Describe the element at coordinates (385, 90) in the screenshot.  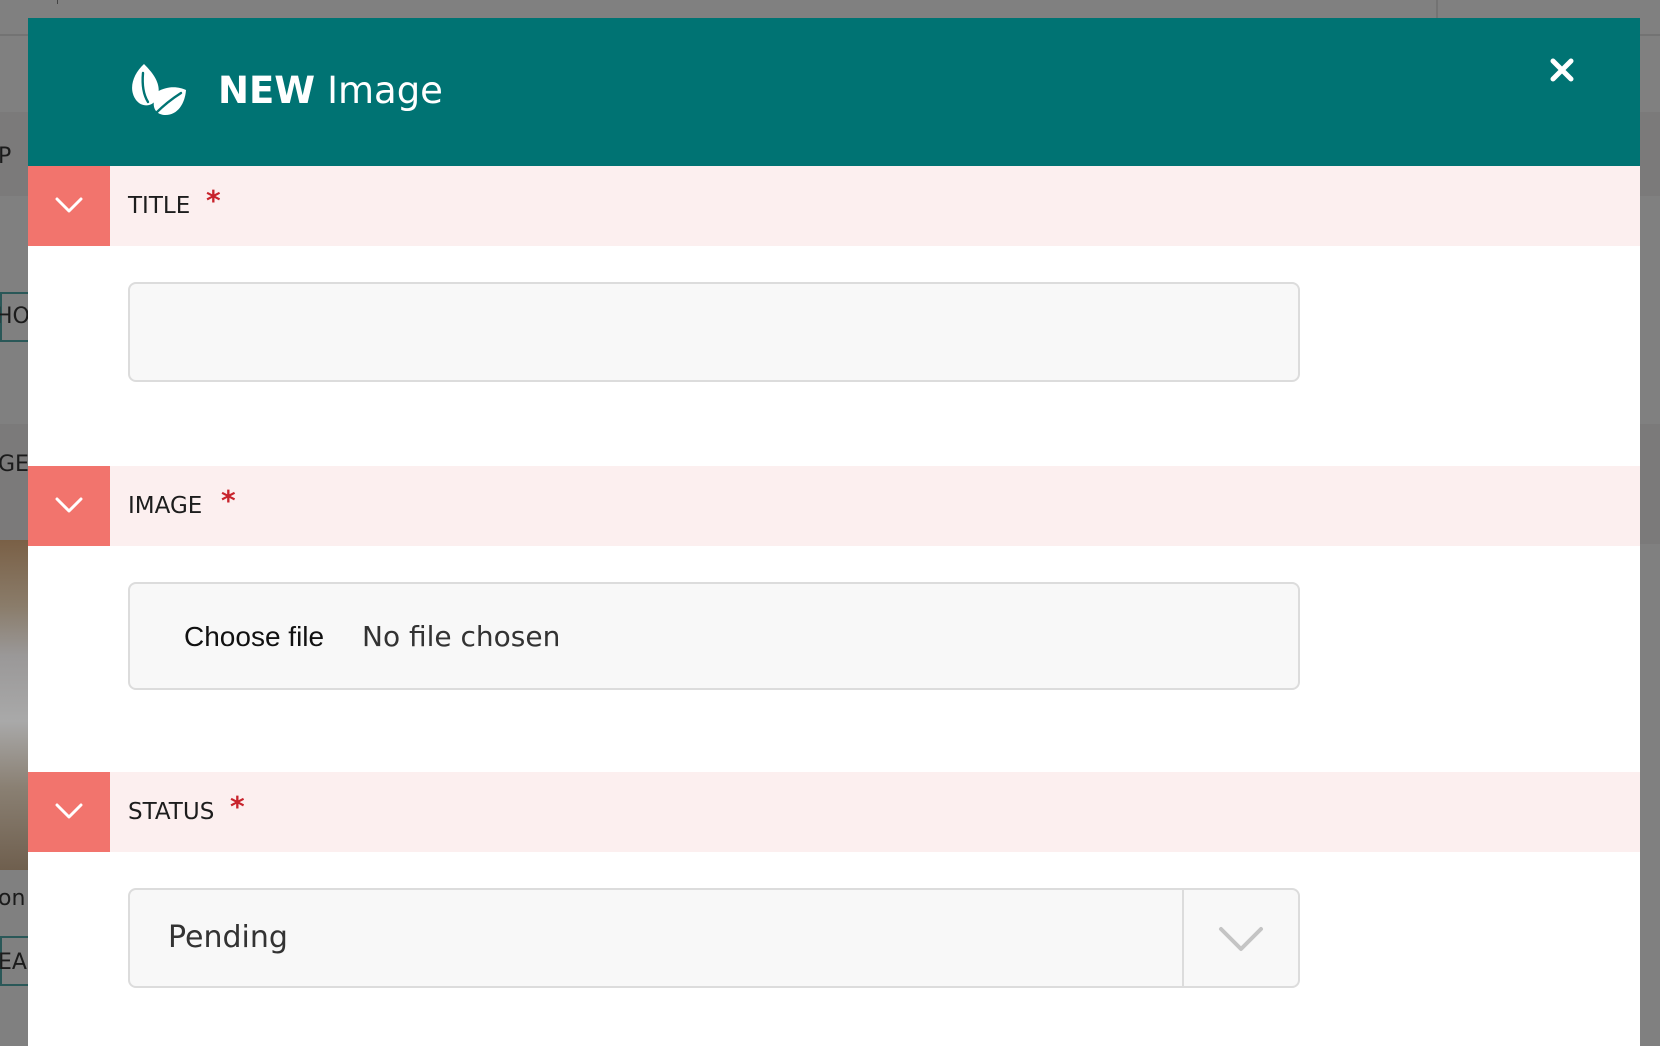
I see `modal-title-light: Image` at that location.